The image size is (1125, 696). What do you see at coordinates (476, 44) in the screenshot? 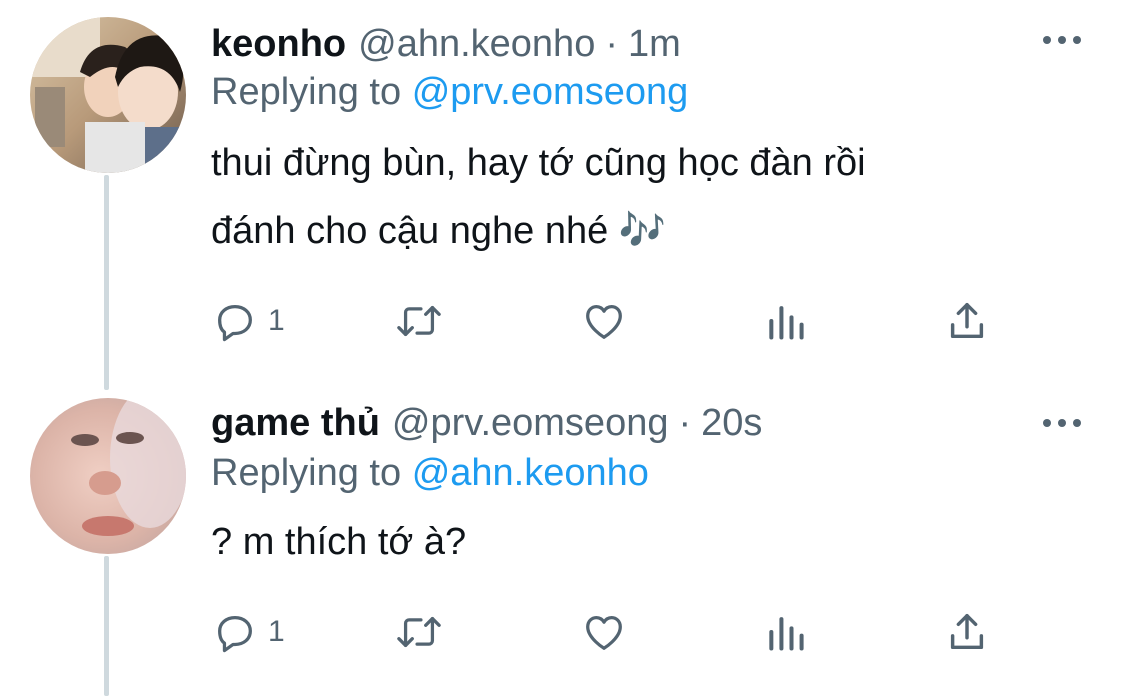
I see `user-handle: @ahn.keonho` at bounding box center [476, 44].